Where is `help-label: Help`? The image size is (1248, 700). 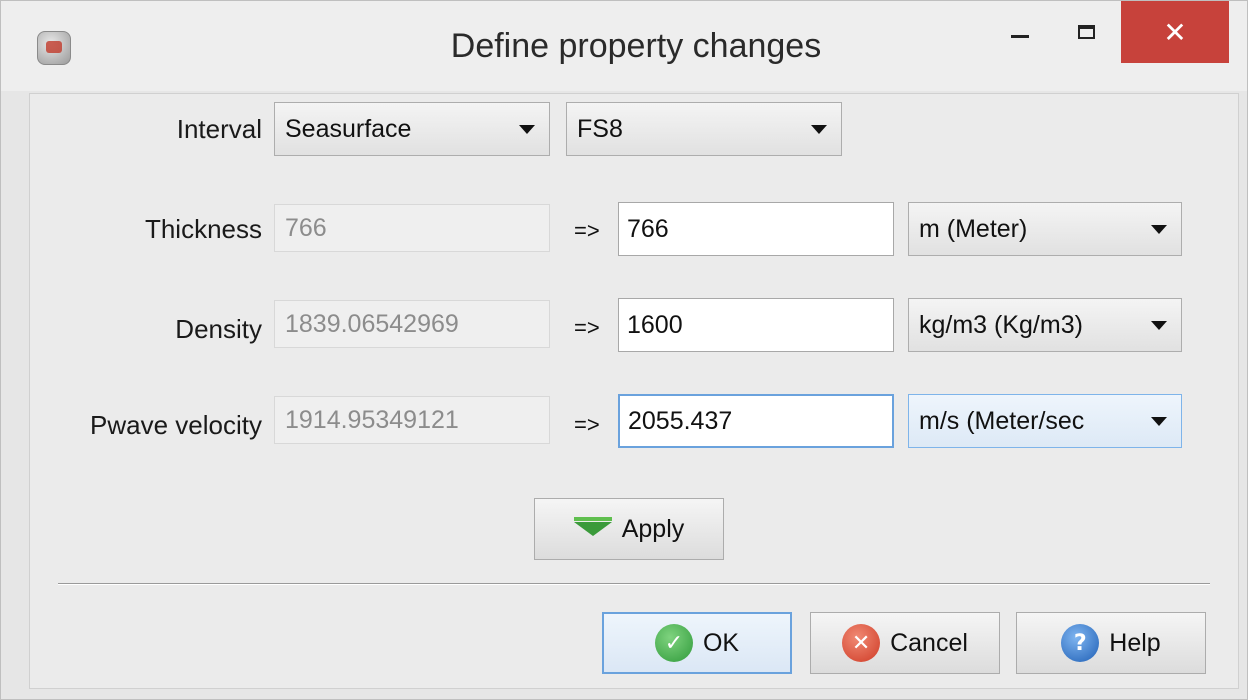
help-label: Help is located at coordinates (1135, 642).